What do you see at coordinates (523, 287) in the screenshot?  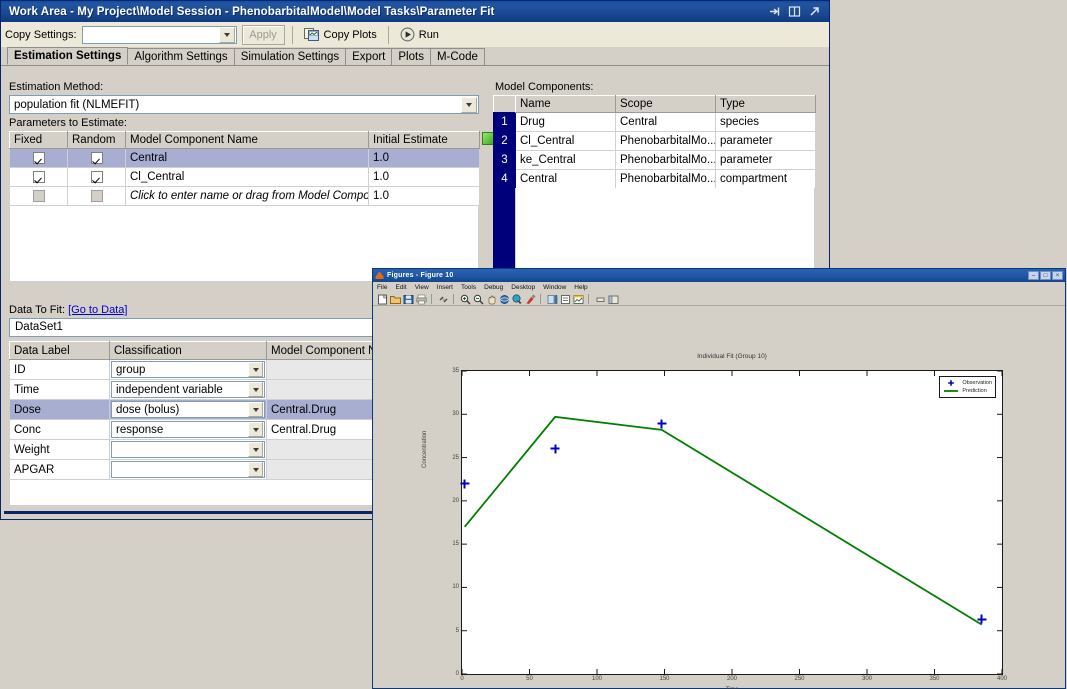 I see `menu-desktop: Desktop` at bounding box center [523, 287].